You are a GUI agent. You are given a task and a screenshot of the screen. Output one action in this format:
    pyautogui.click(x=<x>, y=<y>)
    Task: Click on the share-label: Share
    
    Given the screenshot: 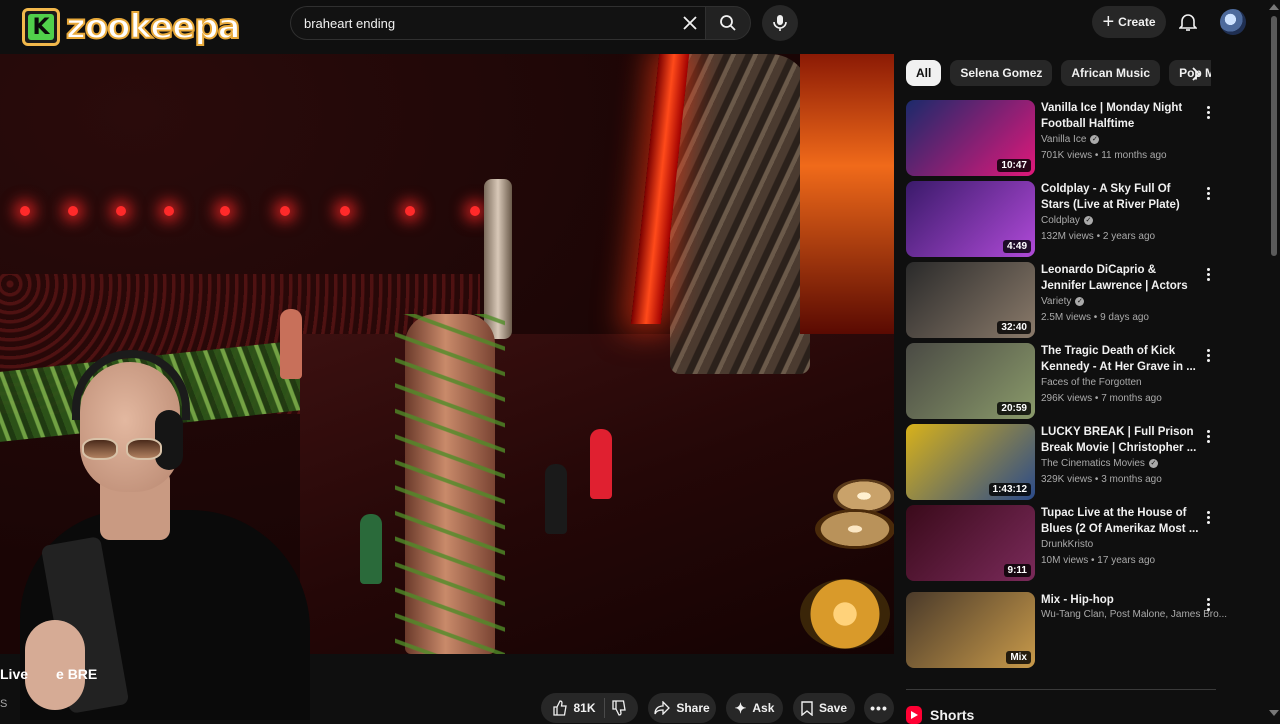 What is the action you would take?
    pyautogui.click(x=693, y=708)
    